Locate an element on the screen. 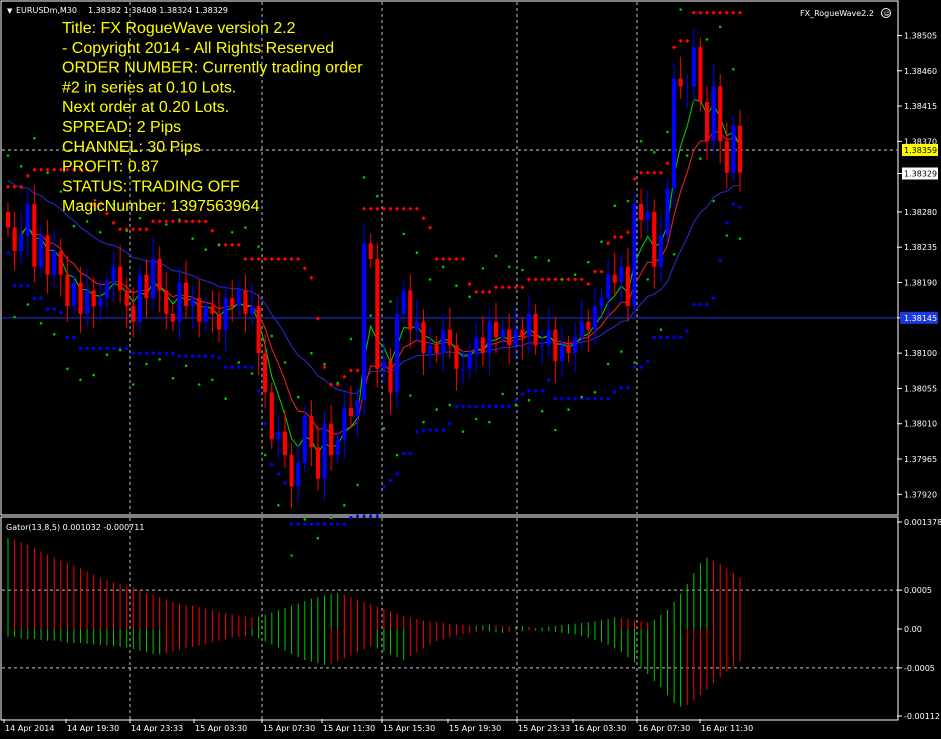 The height and width of the screenshot is (739, 941). channel-level-label: 1.38145 is located at coordinates (920, 318).